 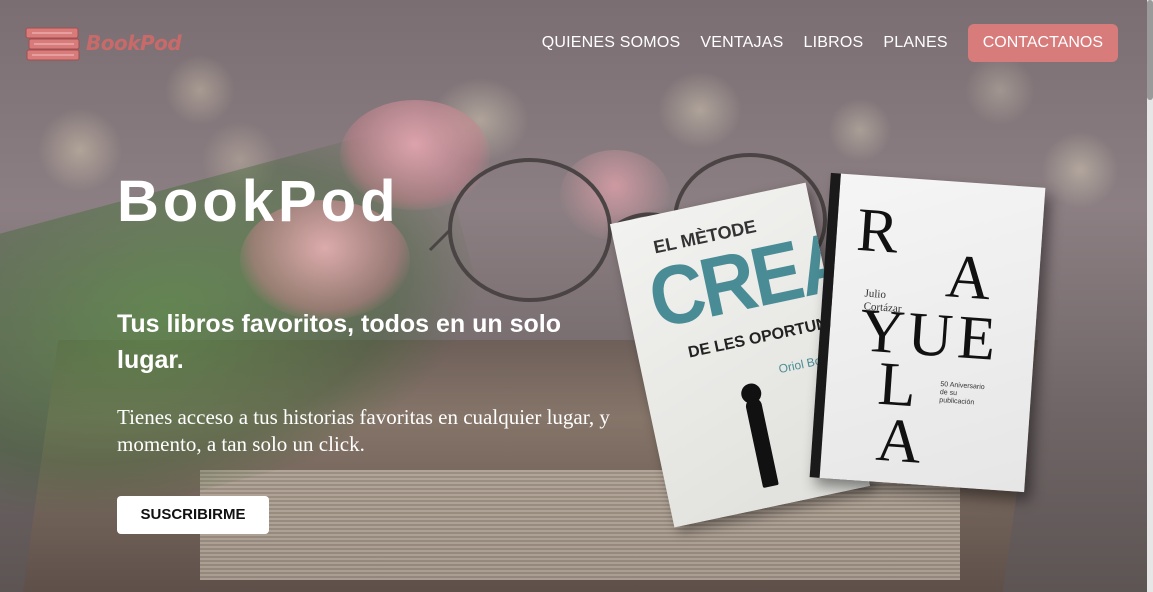 I want to click on nav-link-planes: PLANES, so click(x=915, y=43).